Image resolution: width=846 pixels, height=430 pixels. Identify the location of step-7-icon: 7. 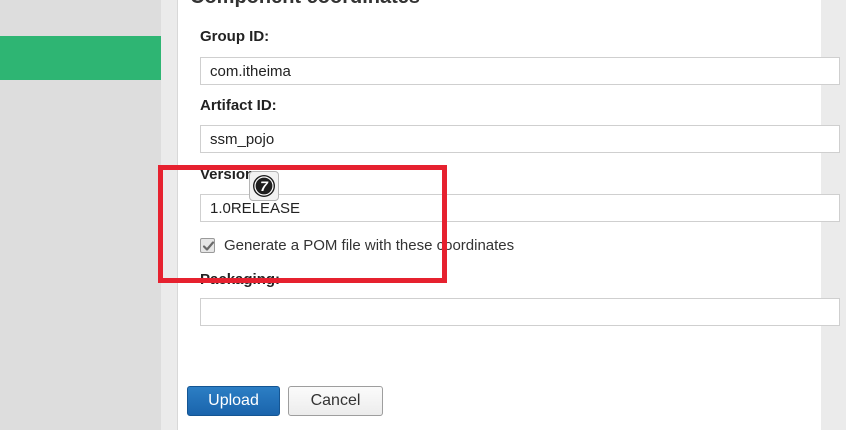
(264, 186).